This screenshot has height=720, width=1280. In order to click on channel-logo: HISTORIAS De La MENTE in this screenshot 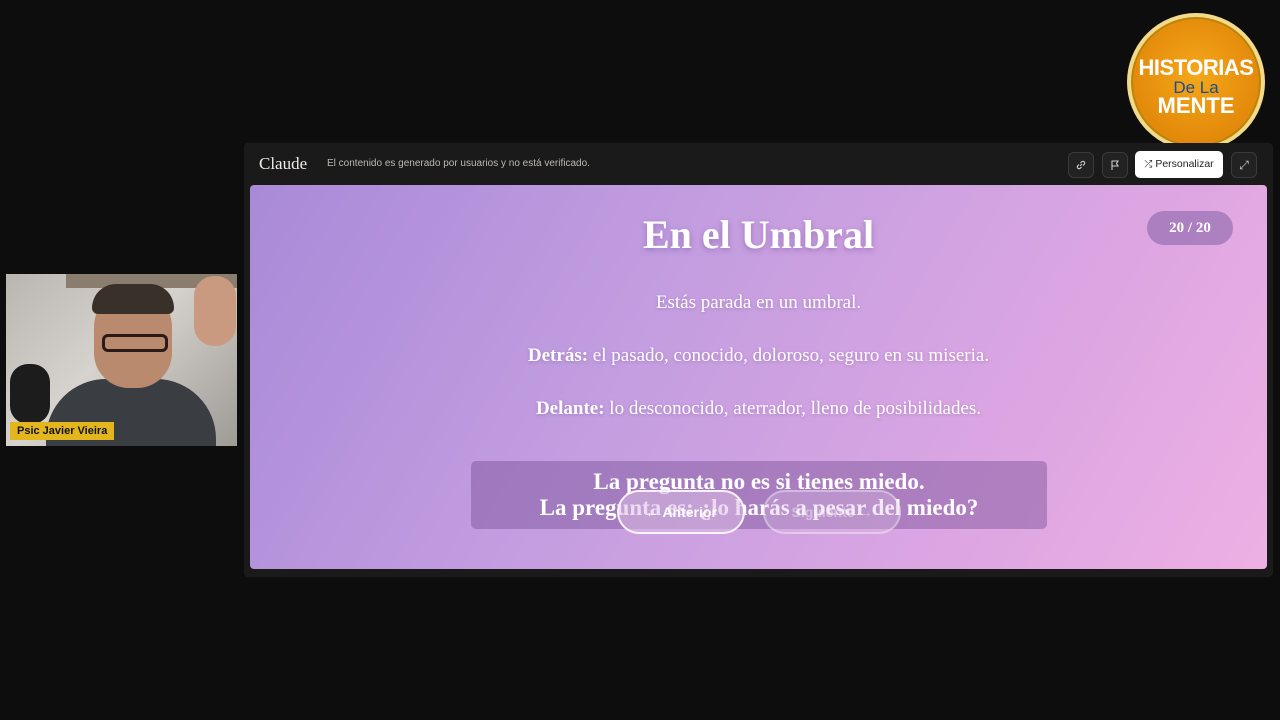, I will do `click(1196, 82)`.